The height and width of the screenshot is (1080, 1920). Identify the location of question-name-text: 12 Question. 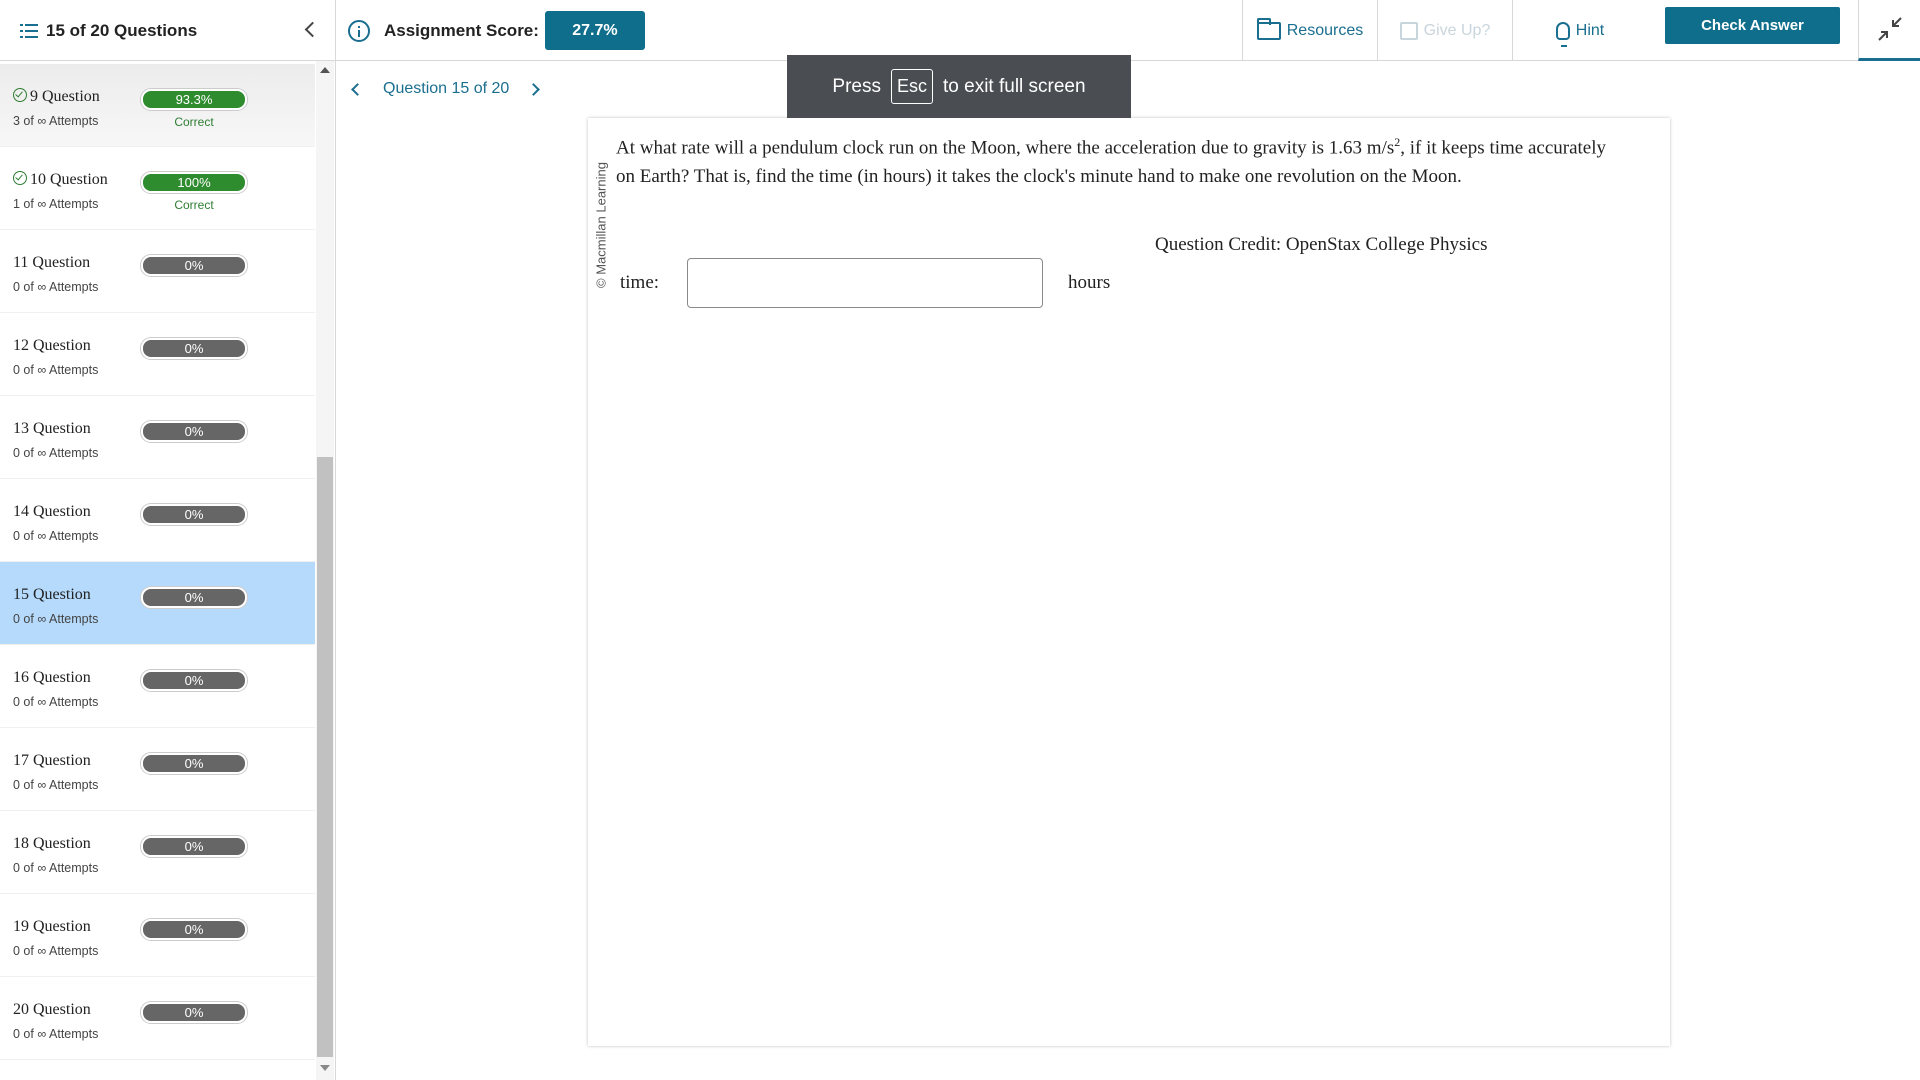
(52, 345).